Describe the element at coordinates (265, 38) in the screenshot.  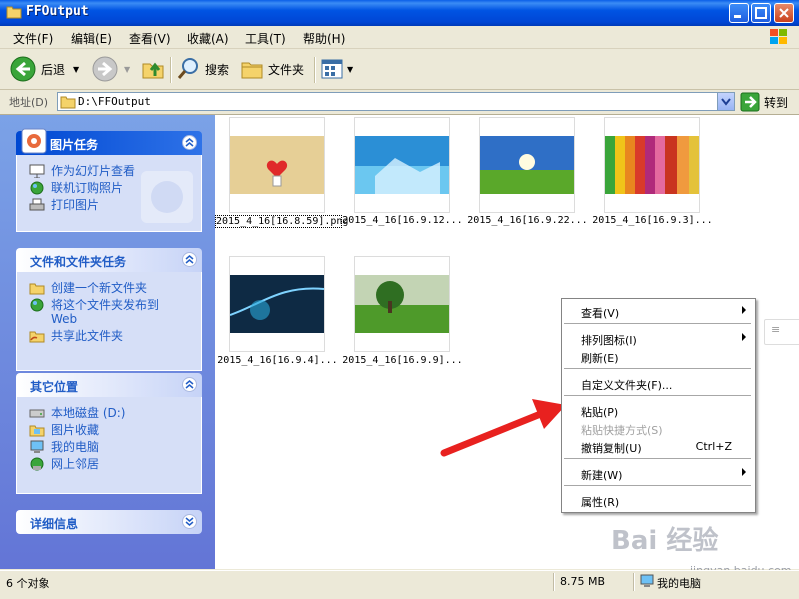
I see `menu-tools: 工具(T)` at that location.